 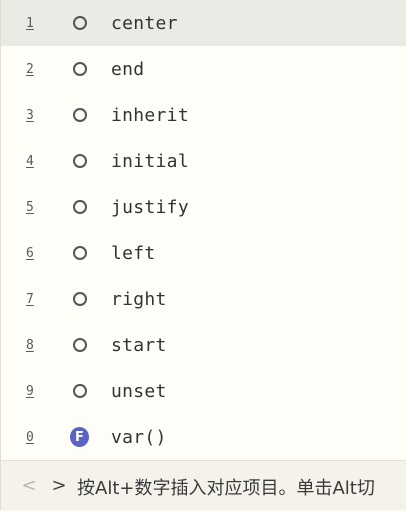 I want to click on suggestion-label: unset, so click(x=139, y=391).